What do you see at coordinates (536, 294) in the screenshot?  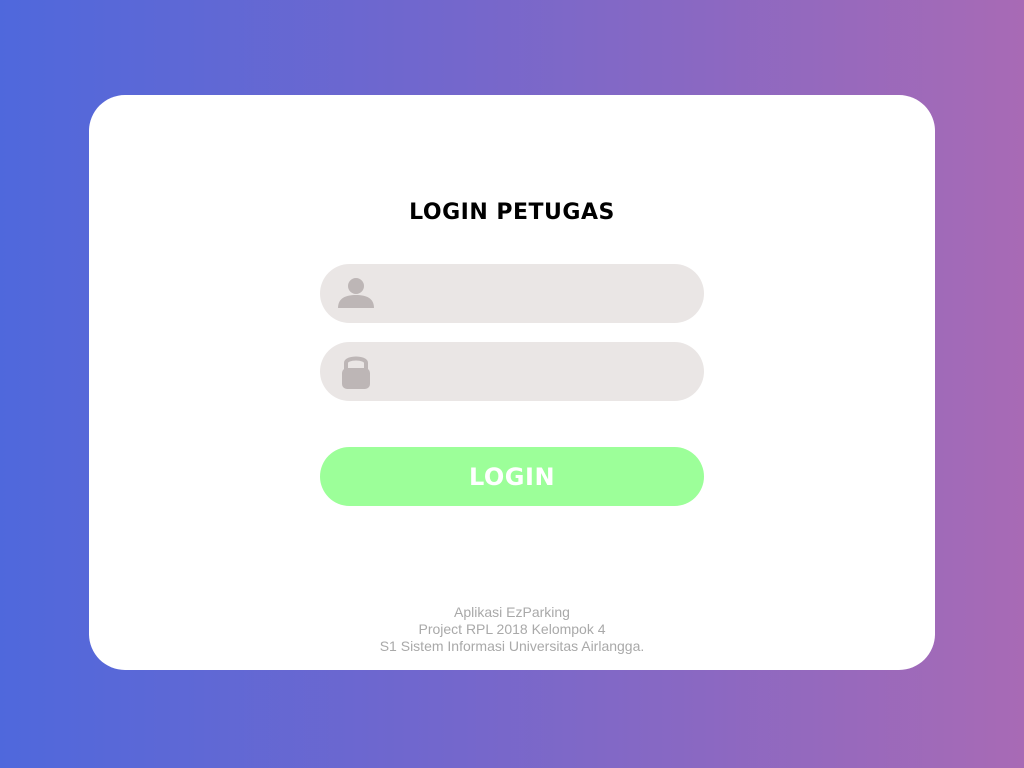 I see `username-input` at bounding box center [536, 294].